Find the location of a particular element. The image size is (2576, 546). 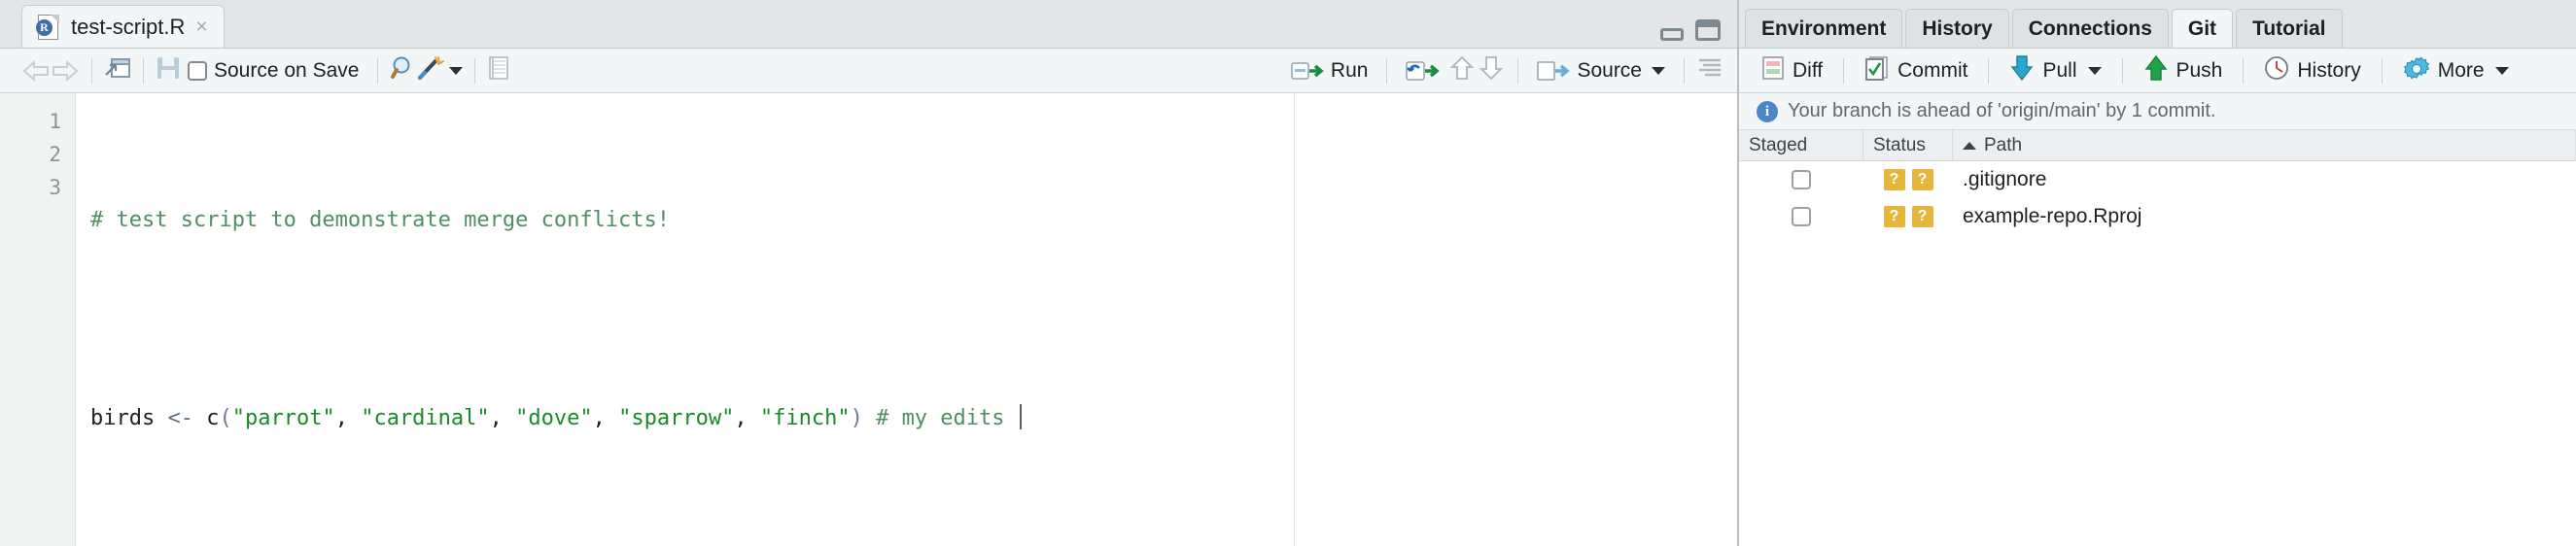

open-paren: ( is located at coordinates (225, 418).